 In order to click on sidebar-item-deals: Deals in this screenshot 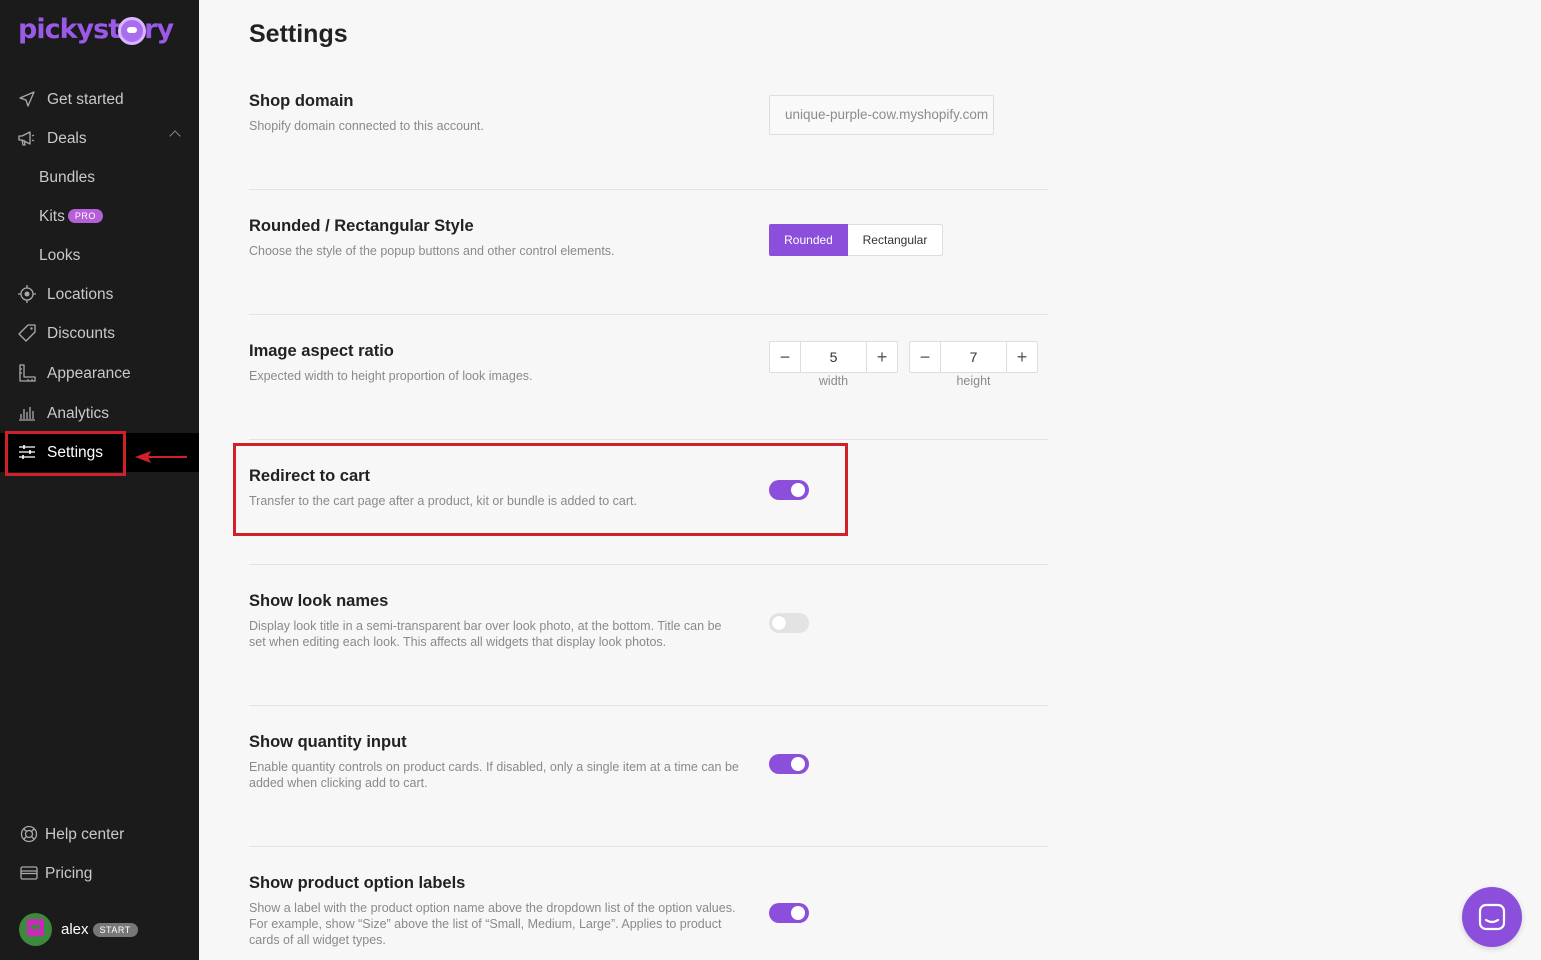, I will do `click(99, 138)`.